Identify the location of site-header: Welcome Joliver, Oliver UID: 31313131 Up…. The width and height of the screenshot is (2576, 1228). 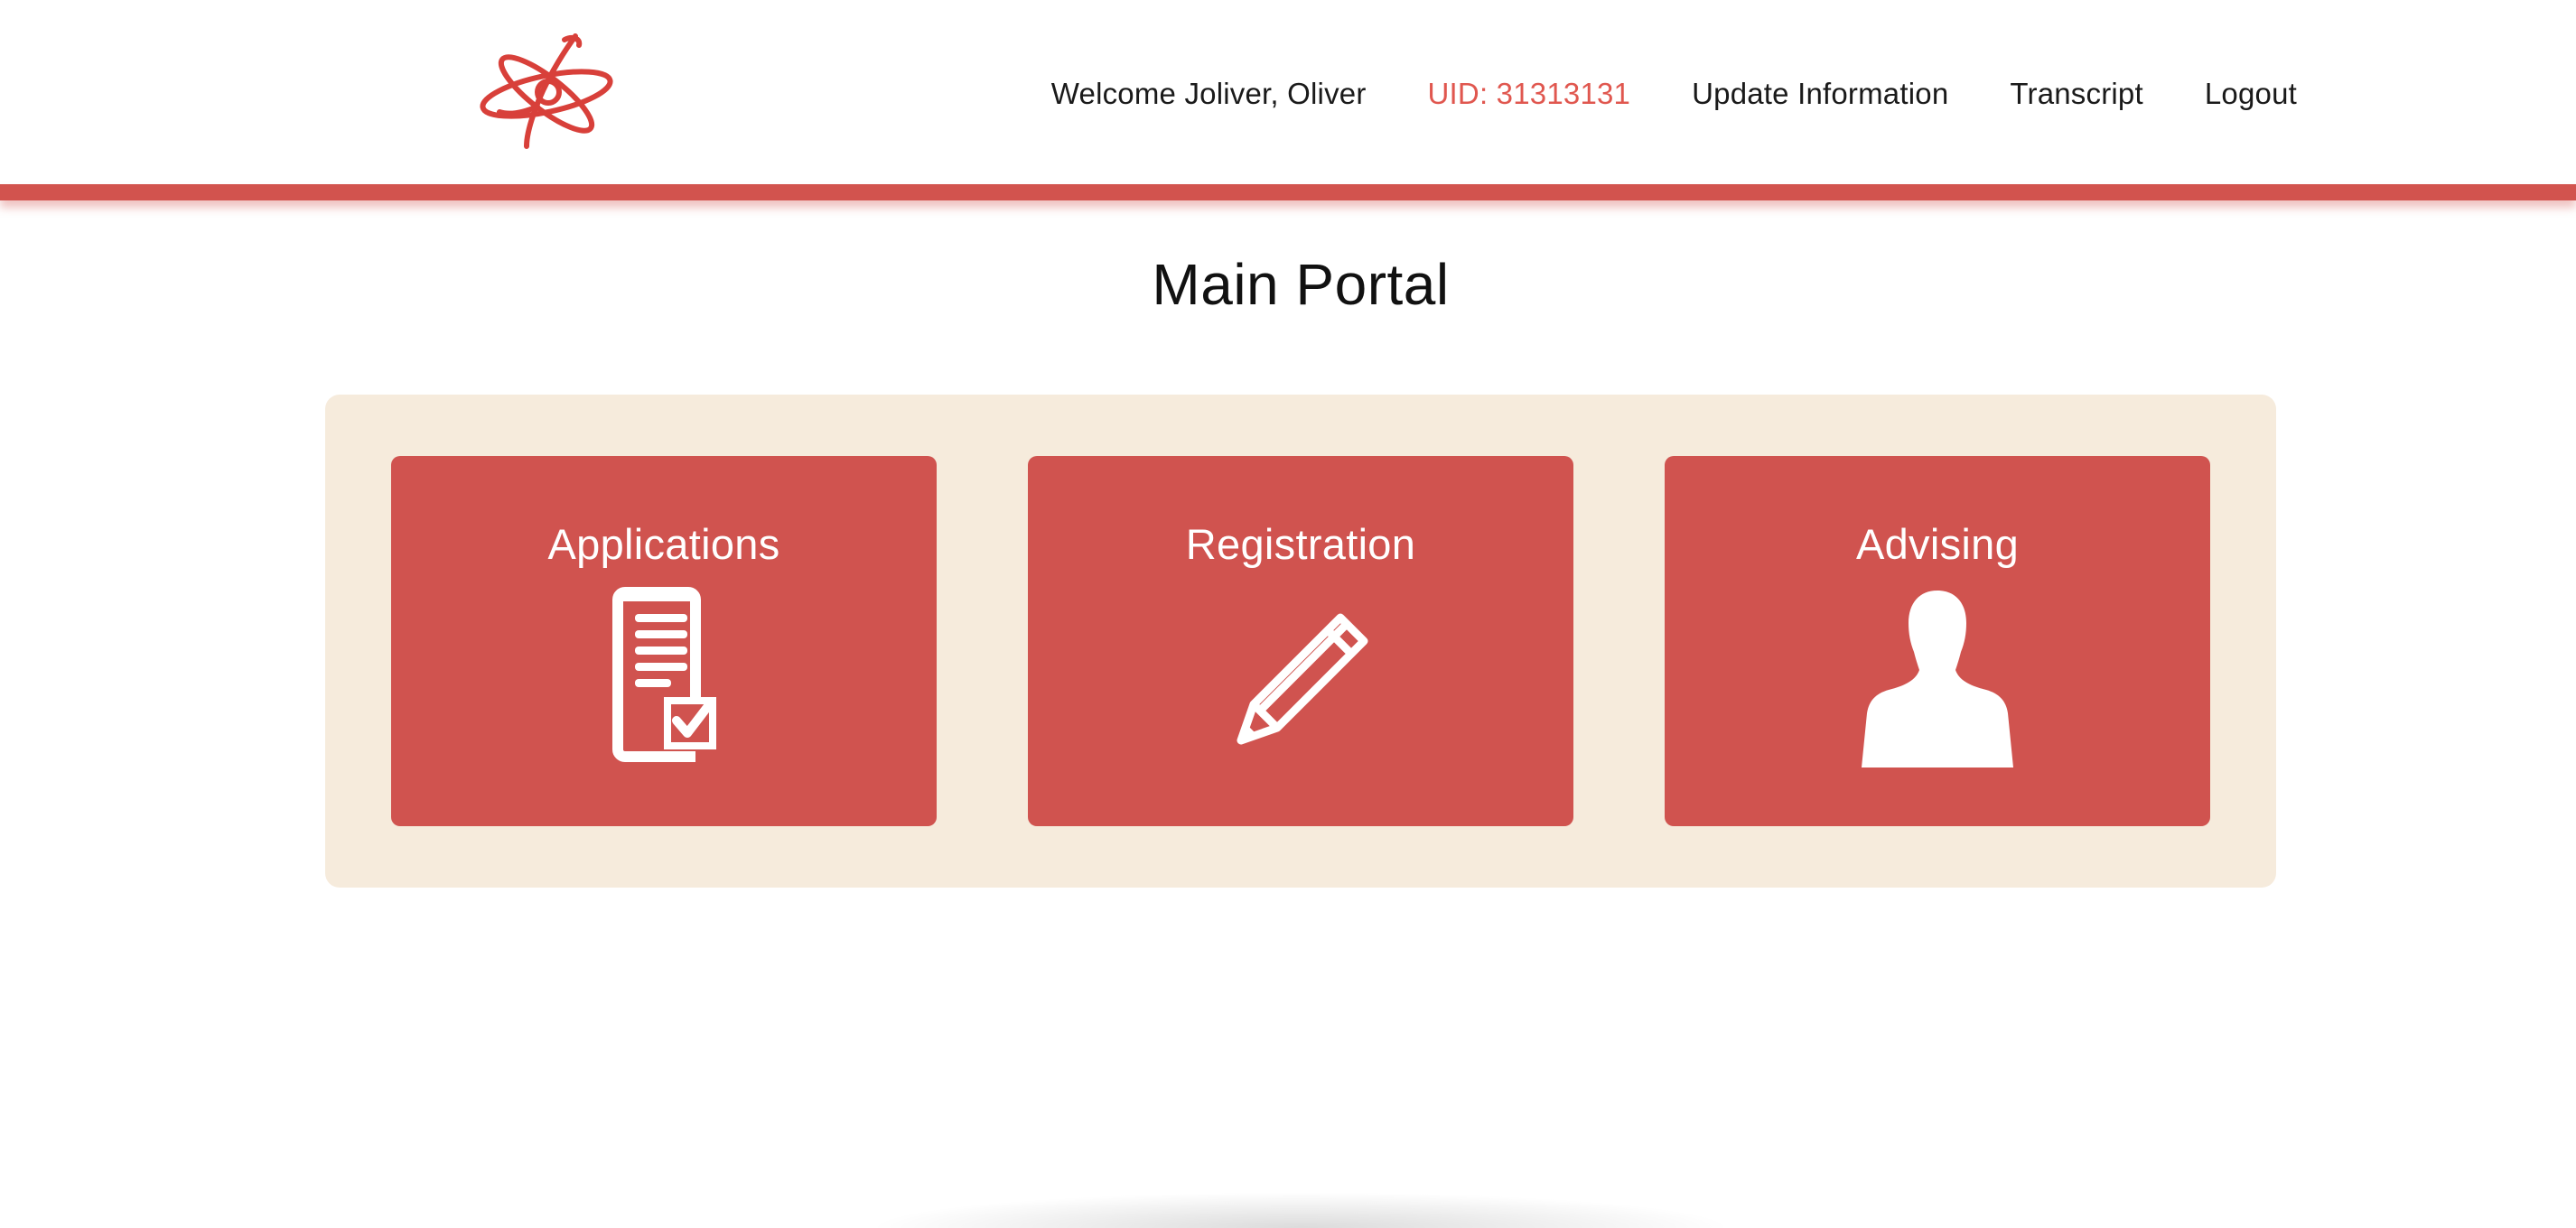
(1288, 92).